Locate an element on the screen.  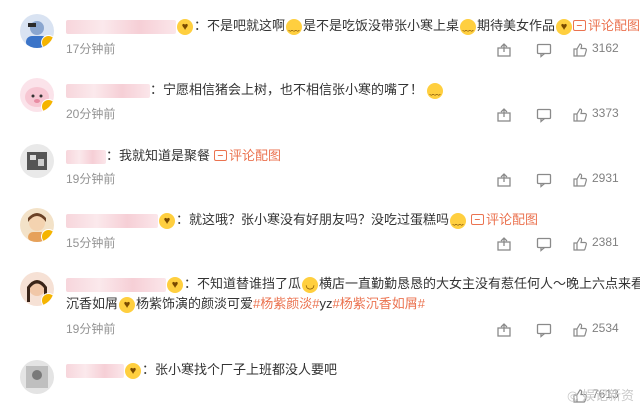
comment-segment: ：我就知道是聚餐 is located at coordinates (158, 155).